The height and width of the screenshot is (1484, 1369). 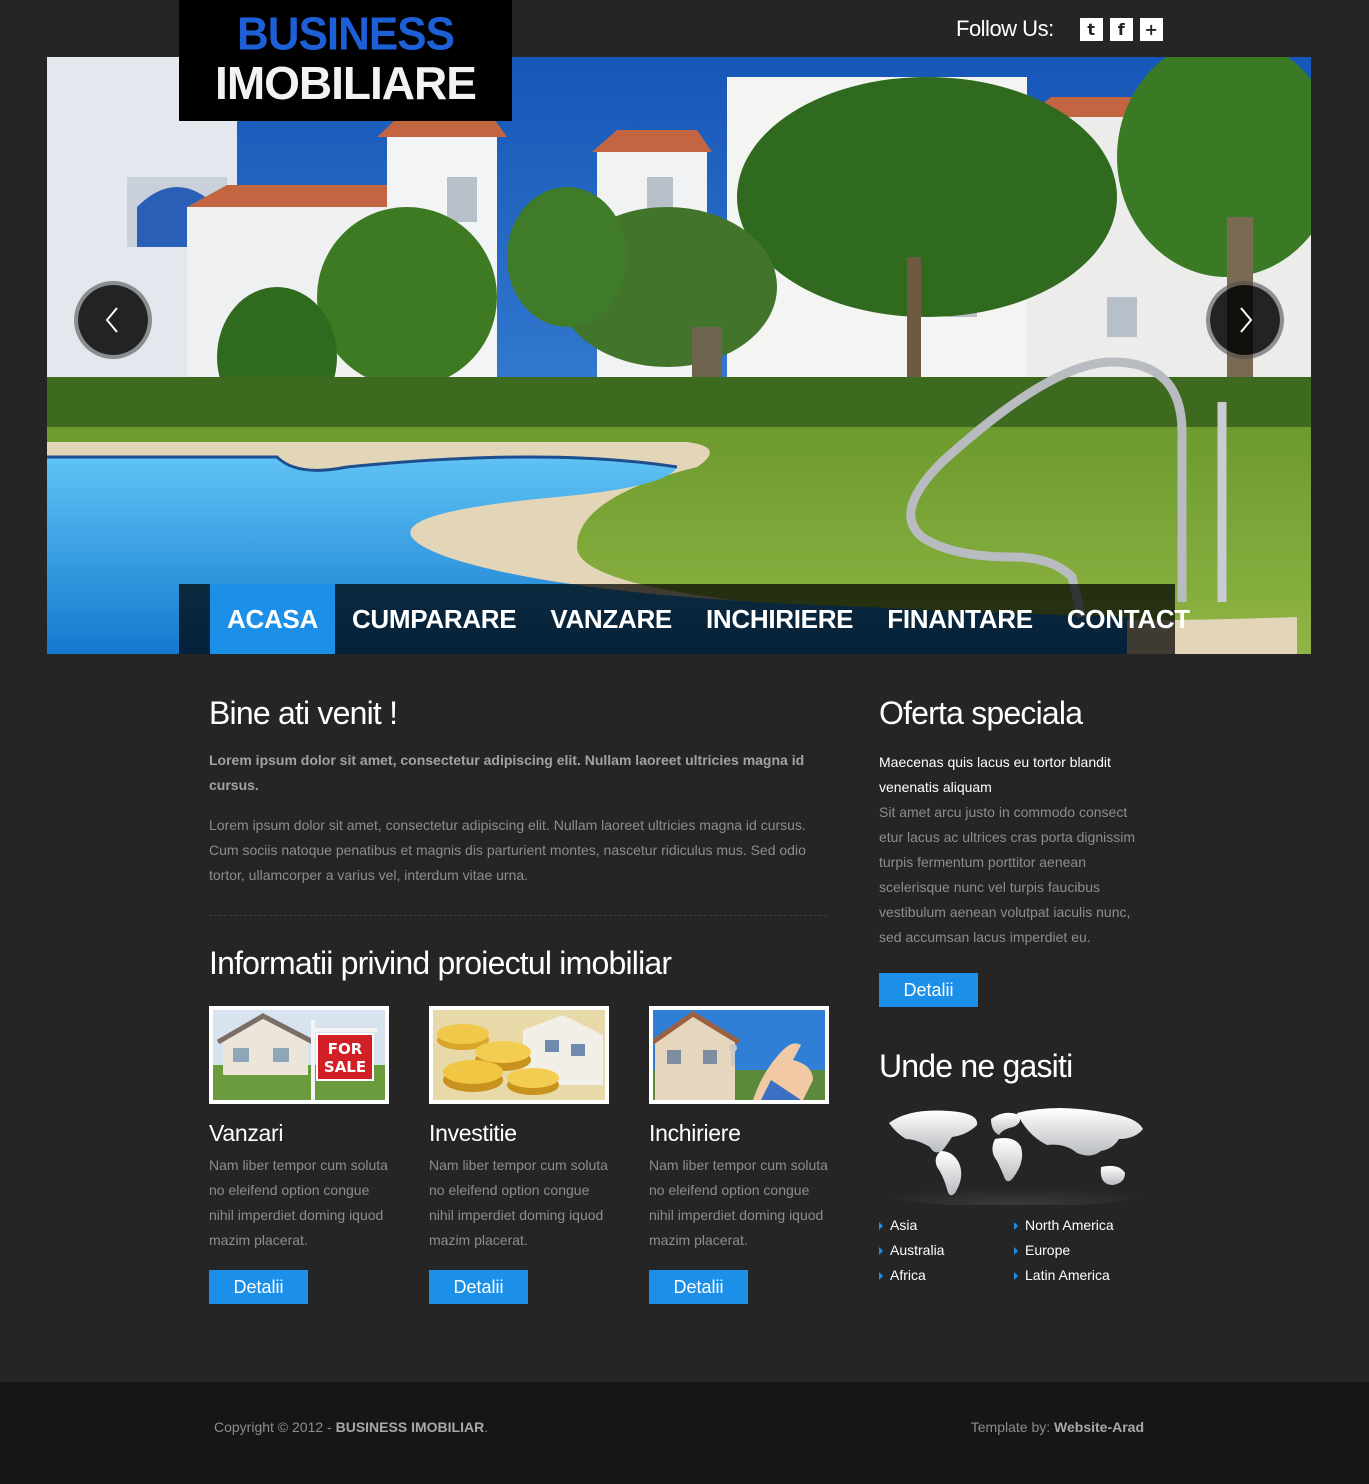 What do you see at coordinates (1091, 29) in the screenshot?
I see `twitter-icon: t` at bounding box center [1091, 29].